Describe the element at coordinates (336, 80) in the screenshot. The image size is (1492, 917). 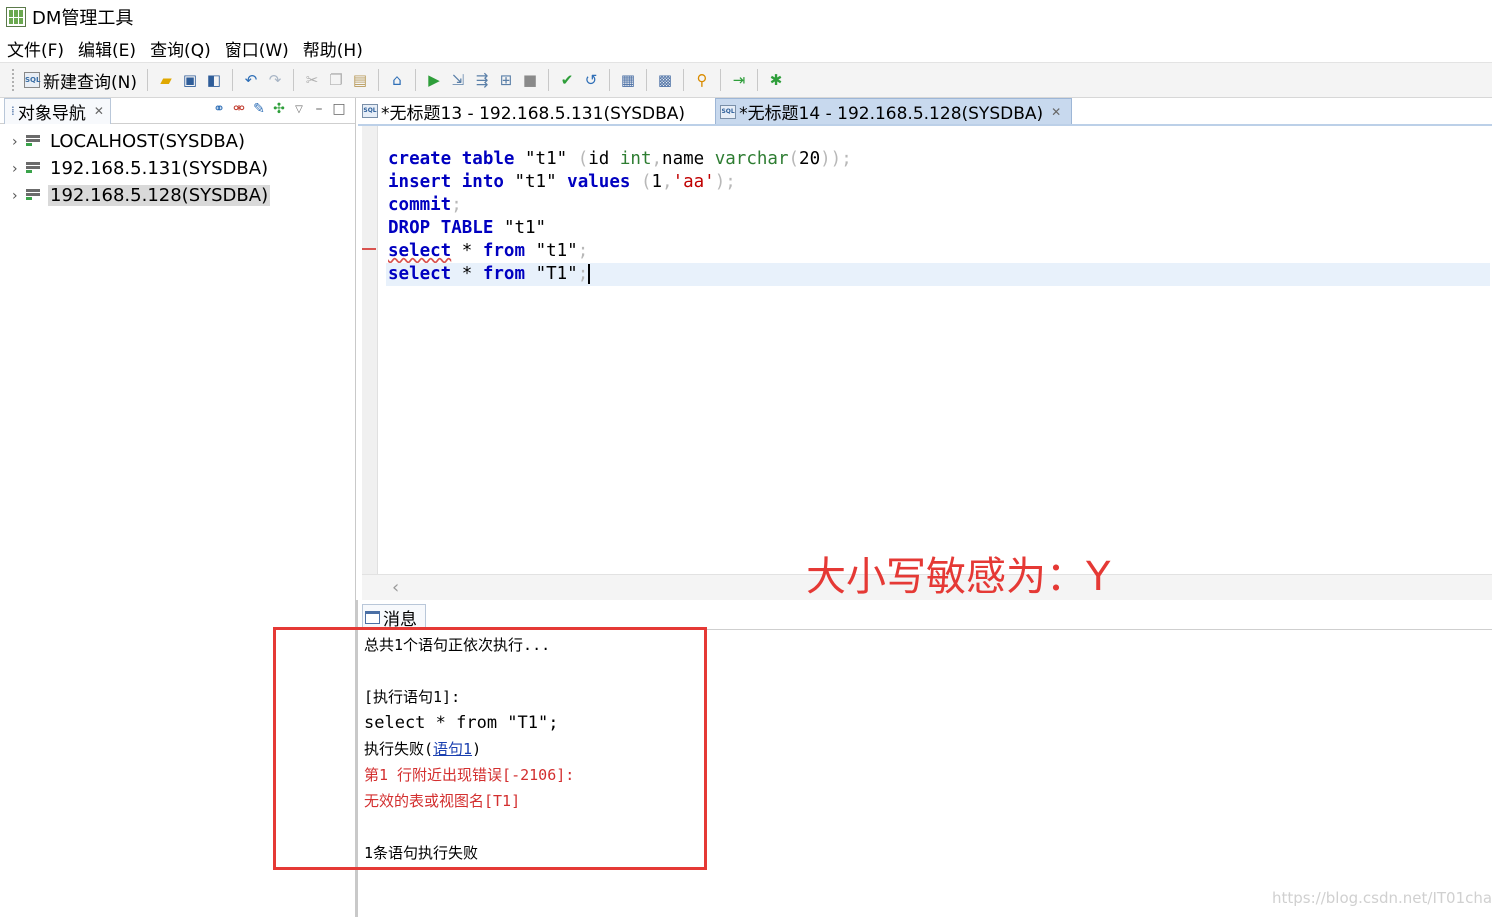
I see `copy-icon: ❐` at that location.